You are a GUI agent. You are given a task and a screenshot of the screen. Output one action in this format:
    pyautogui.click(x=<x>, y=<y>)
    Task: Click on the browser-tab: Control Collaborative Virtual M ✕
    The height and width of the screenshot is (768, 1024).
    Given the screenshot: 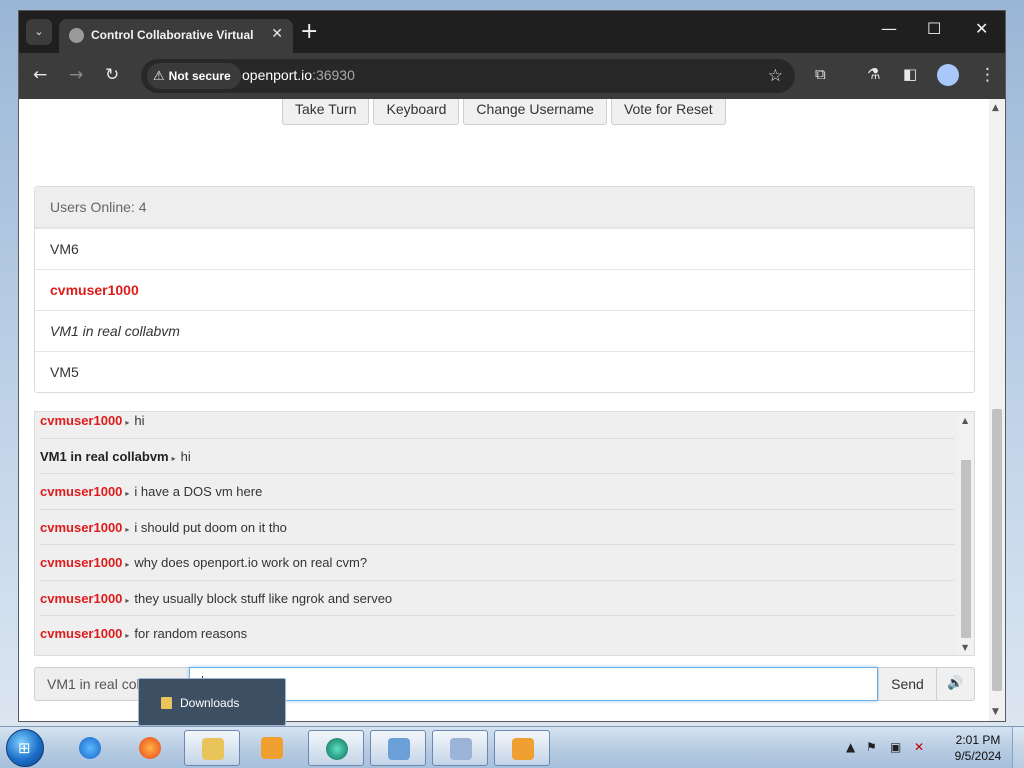 What is the action you would take?
    pyautogui.click(x=176, y=36)
    